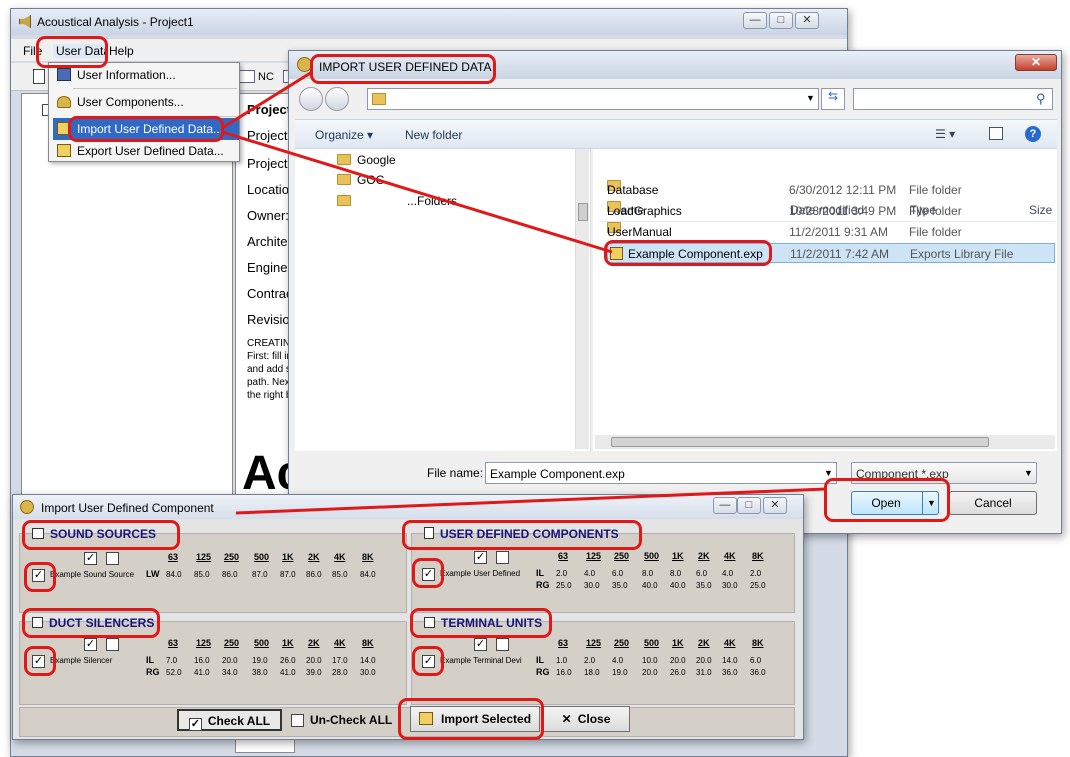 The image size is (1070, 757). What do you see at coordinates (688, 253) in the screenshot?
I see `highlight-selected-file` at bounding box center [688, 253].